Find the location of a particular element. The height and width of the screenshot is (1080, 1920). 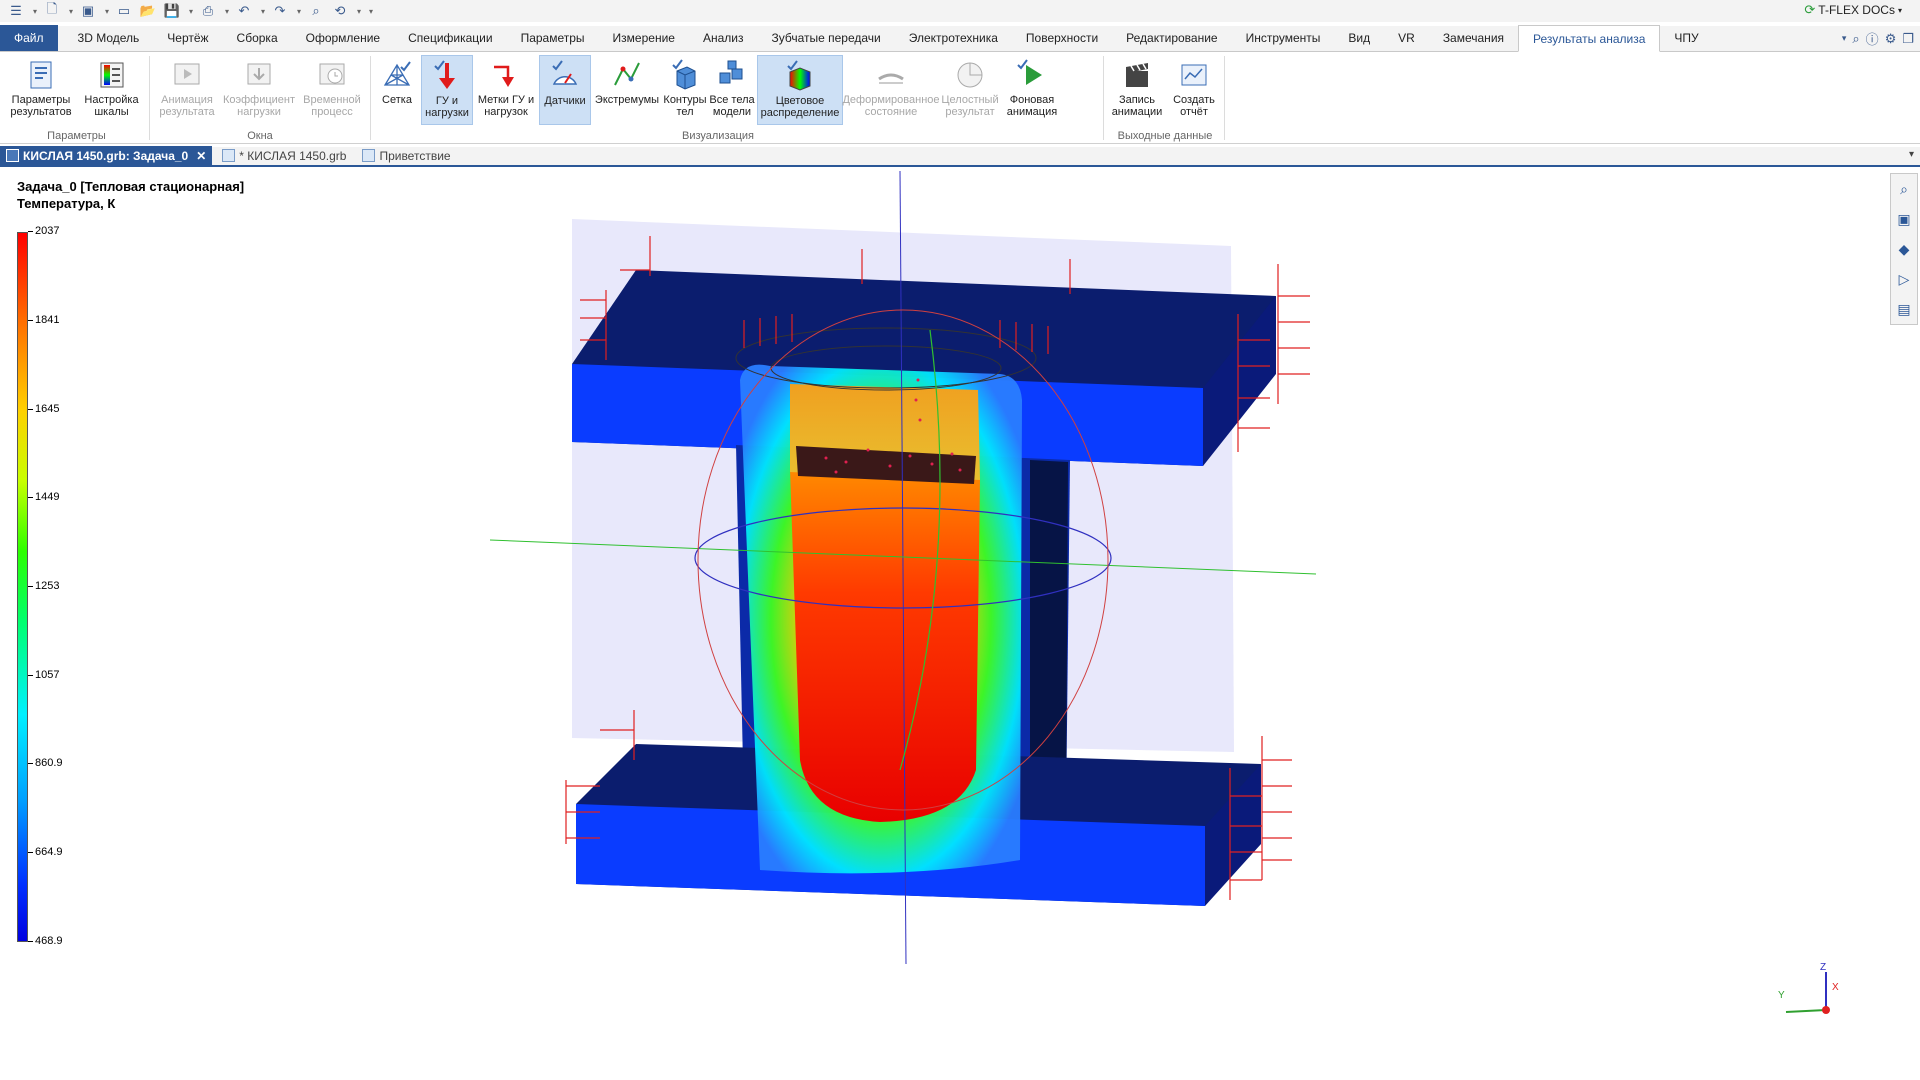

deformed-state-button: Деформированное состояние is located at coordinates (891, 90).